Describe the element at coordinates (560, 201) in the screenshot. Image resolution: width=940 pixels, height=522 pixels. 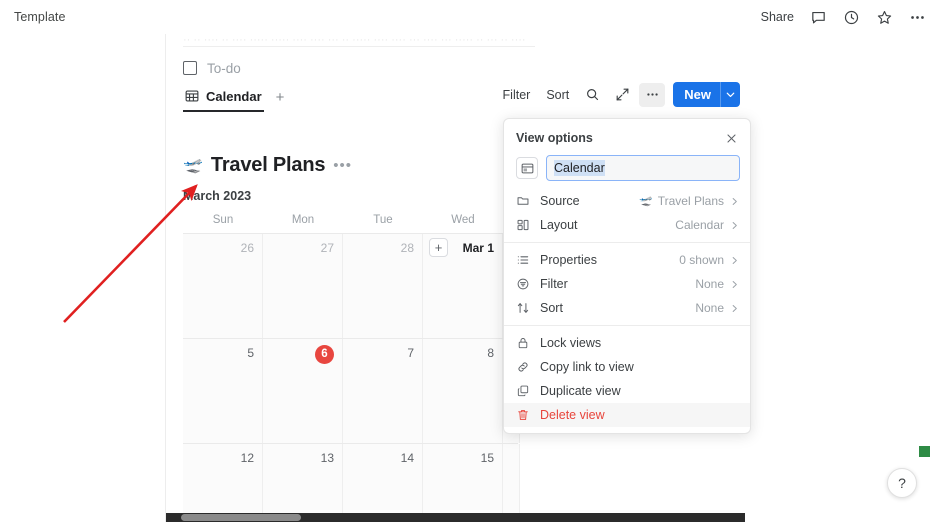
I see `menu-item-label: Source` at that location.